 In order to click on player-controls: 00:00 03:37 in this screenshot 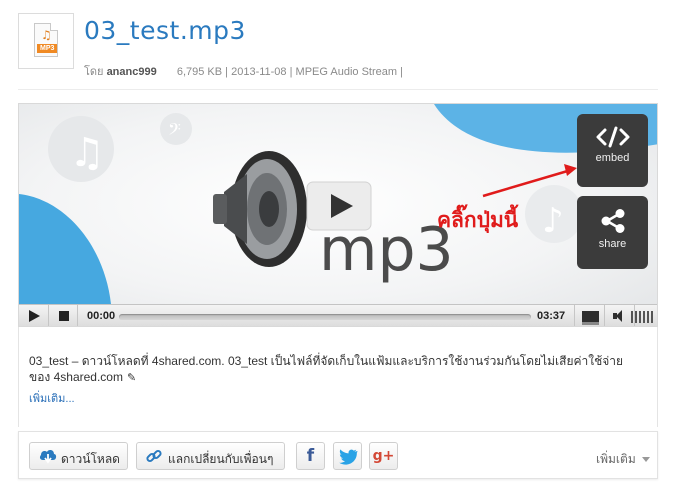, I will do `click(338, 315)`.